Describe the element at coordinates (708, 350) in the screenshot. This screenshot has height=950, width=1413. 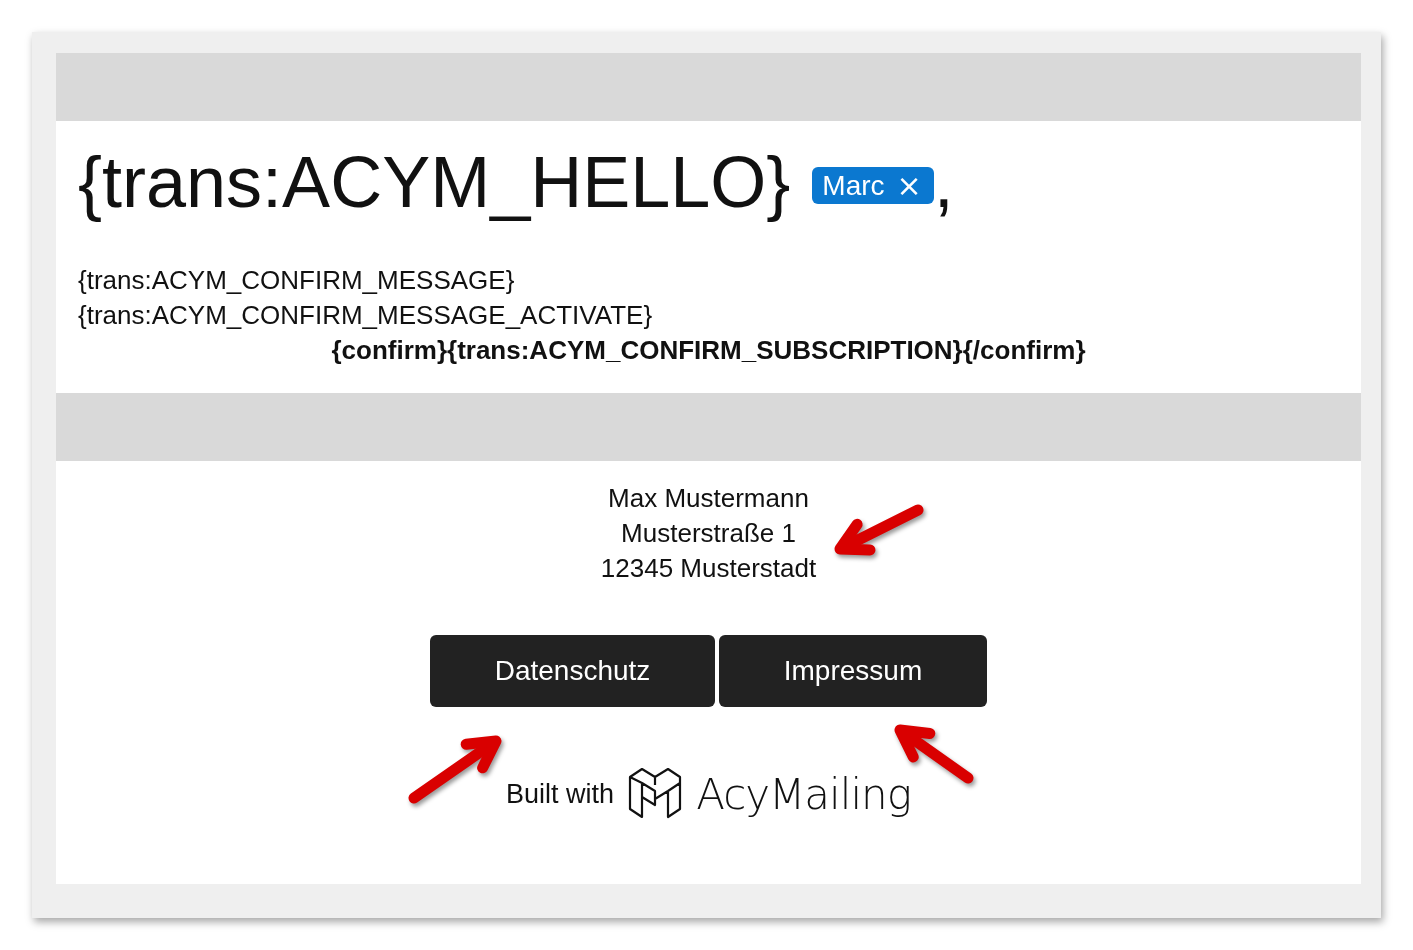
I see `confirm-link: {confirm}{trans:ACYM_CONFIRM_SUBSCRIPTION}{/confirm}` at that location.